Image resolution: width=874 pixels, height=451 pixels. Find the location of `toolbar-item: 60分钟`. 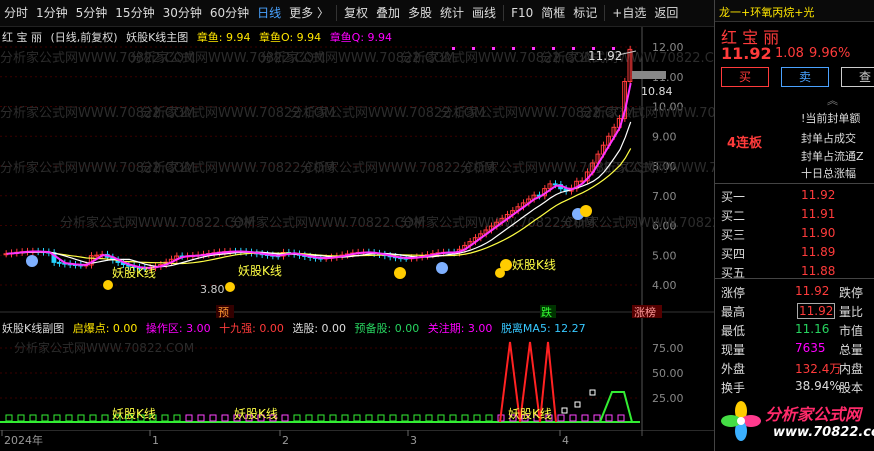

toolbar-item: 60分钟 is located at coordinates (229, 13).